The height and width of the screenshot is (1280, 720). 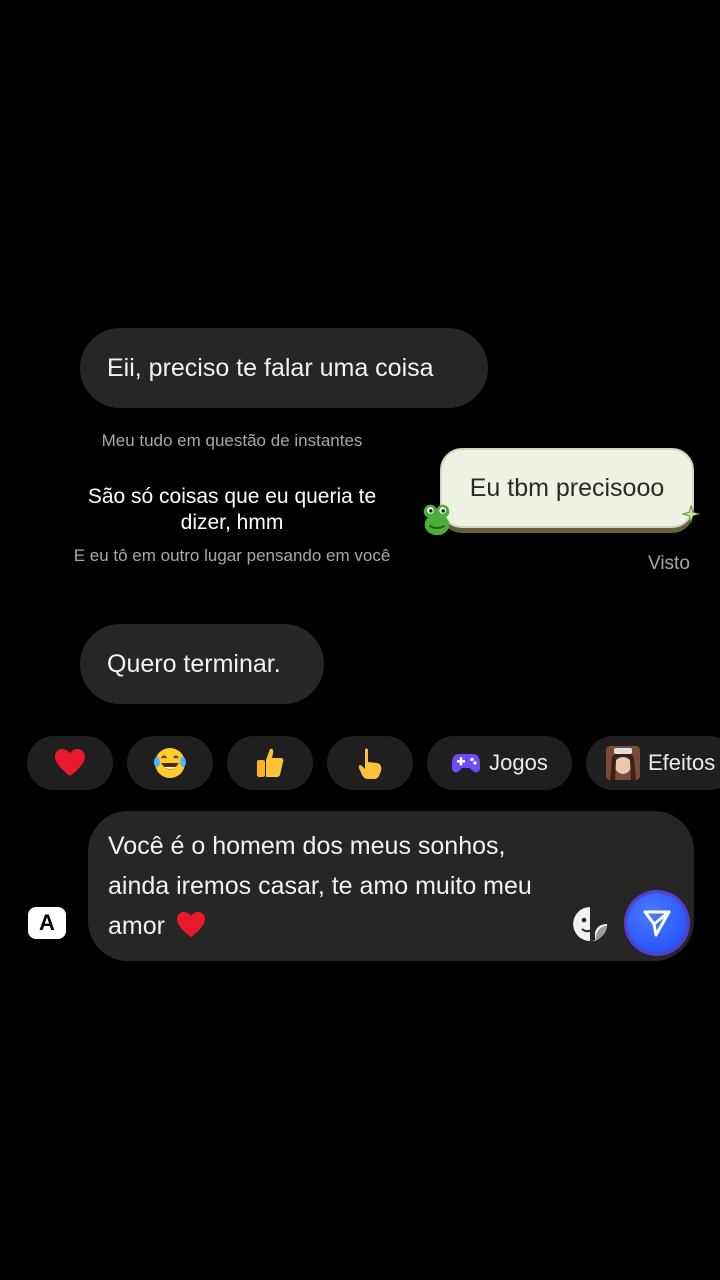 I want to click on received-message: Quero terminar., so click(x=202, y=664).